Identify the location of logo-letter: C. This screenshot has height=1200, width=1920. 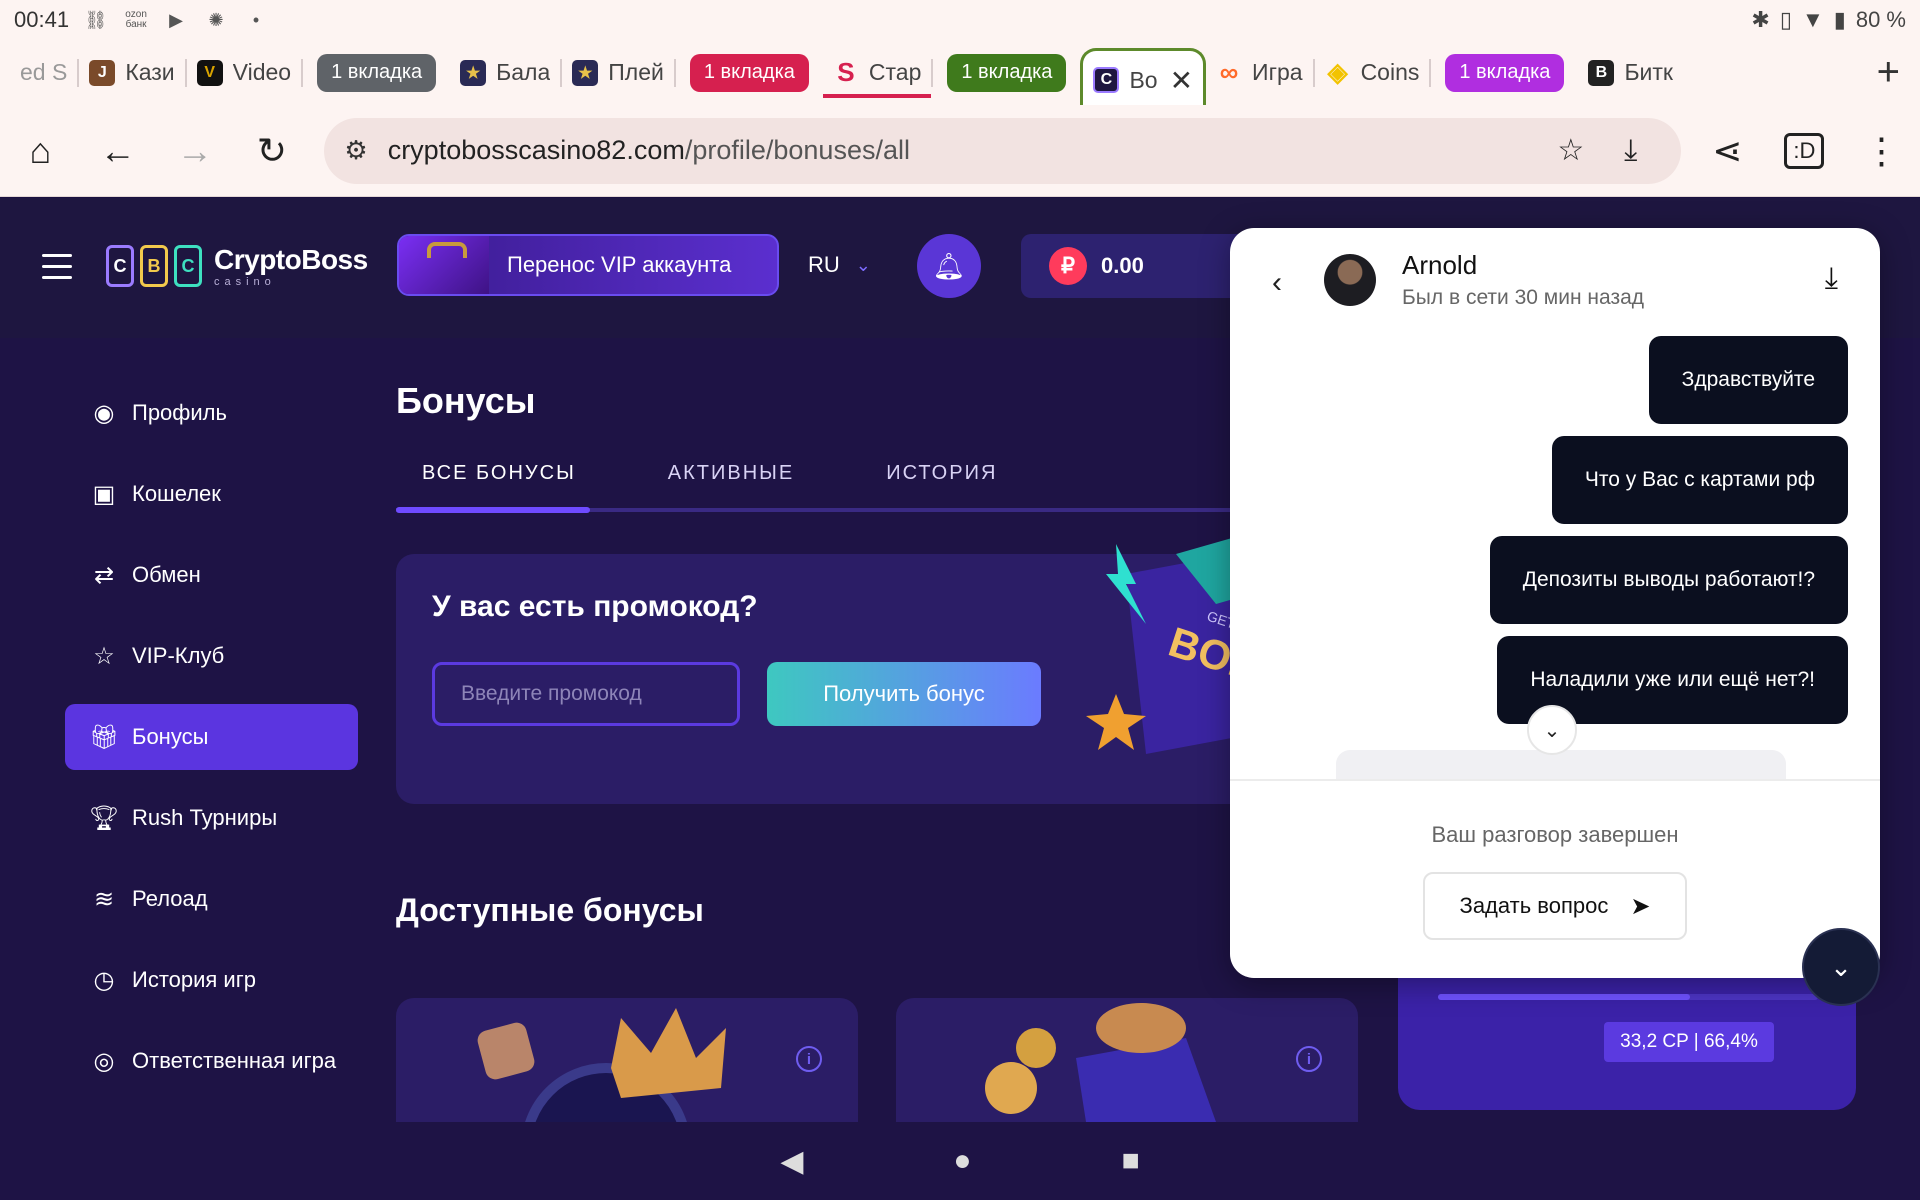
(120, 266).